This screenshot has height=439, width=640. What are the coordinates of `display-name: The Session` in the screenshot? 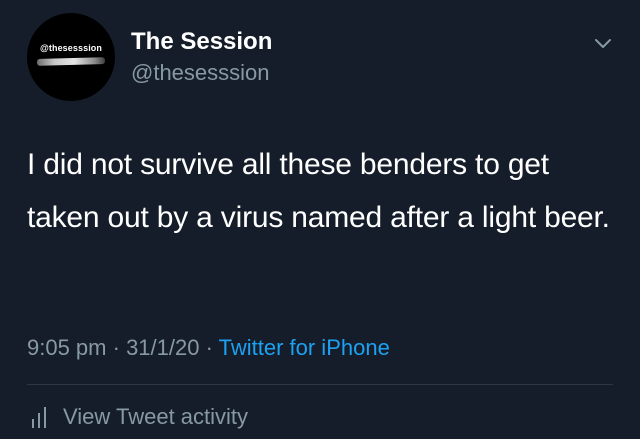 It's located at (201, 42).